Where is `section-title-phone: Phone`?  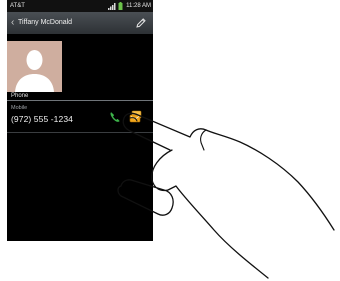 section-title-phone: Phone is located at coordinates (20, 96).